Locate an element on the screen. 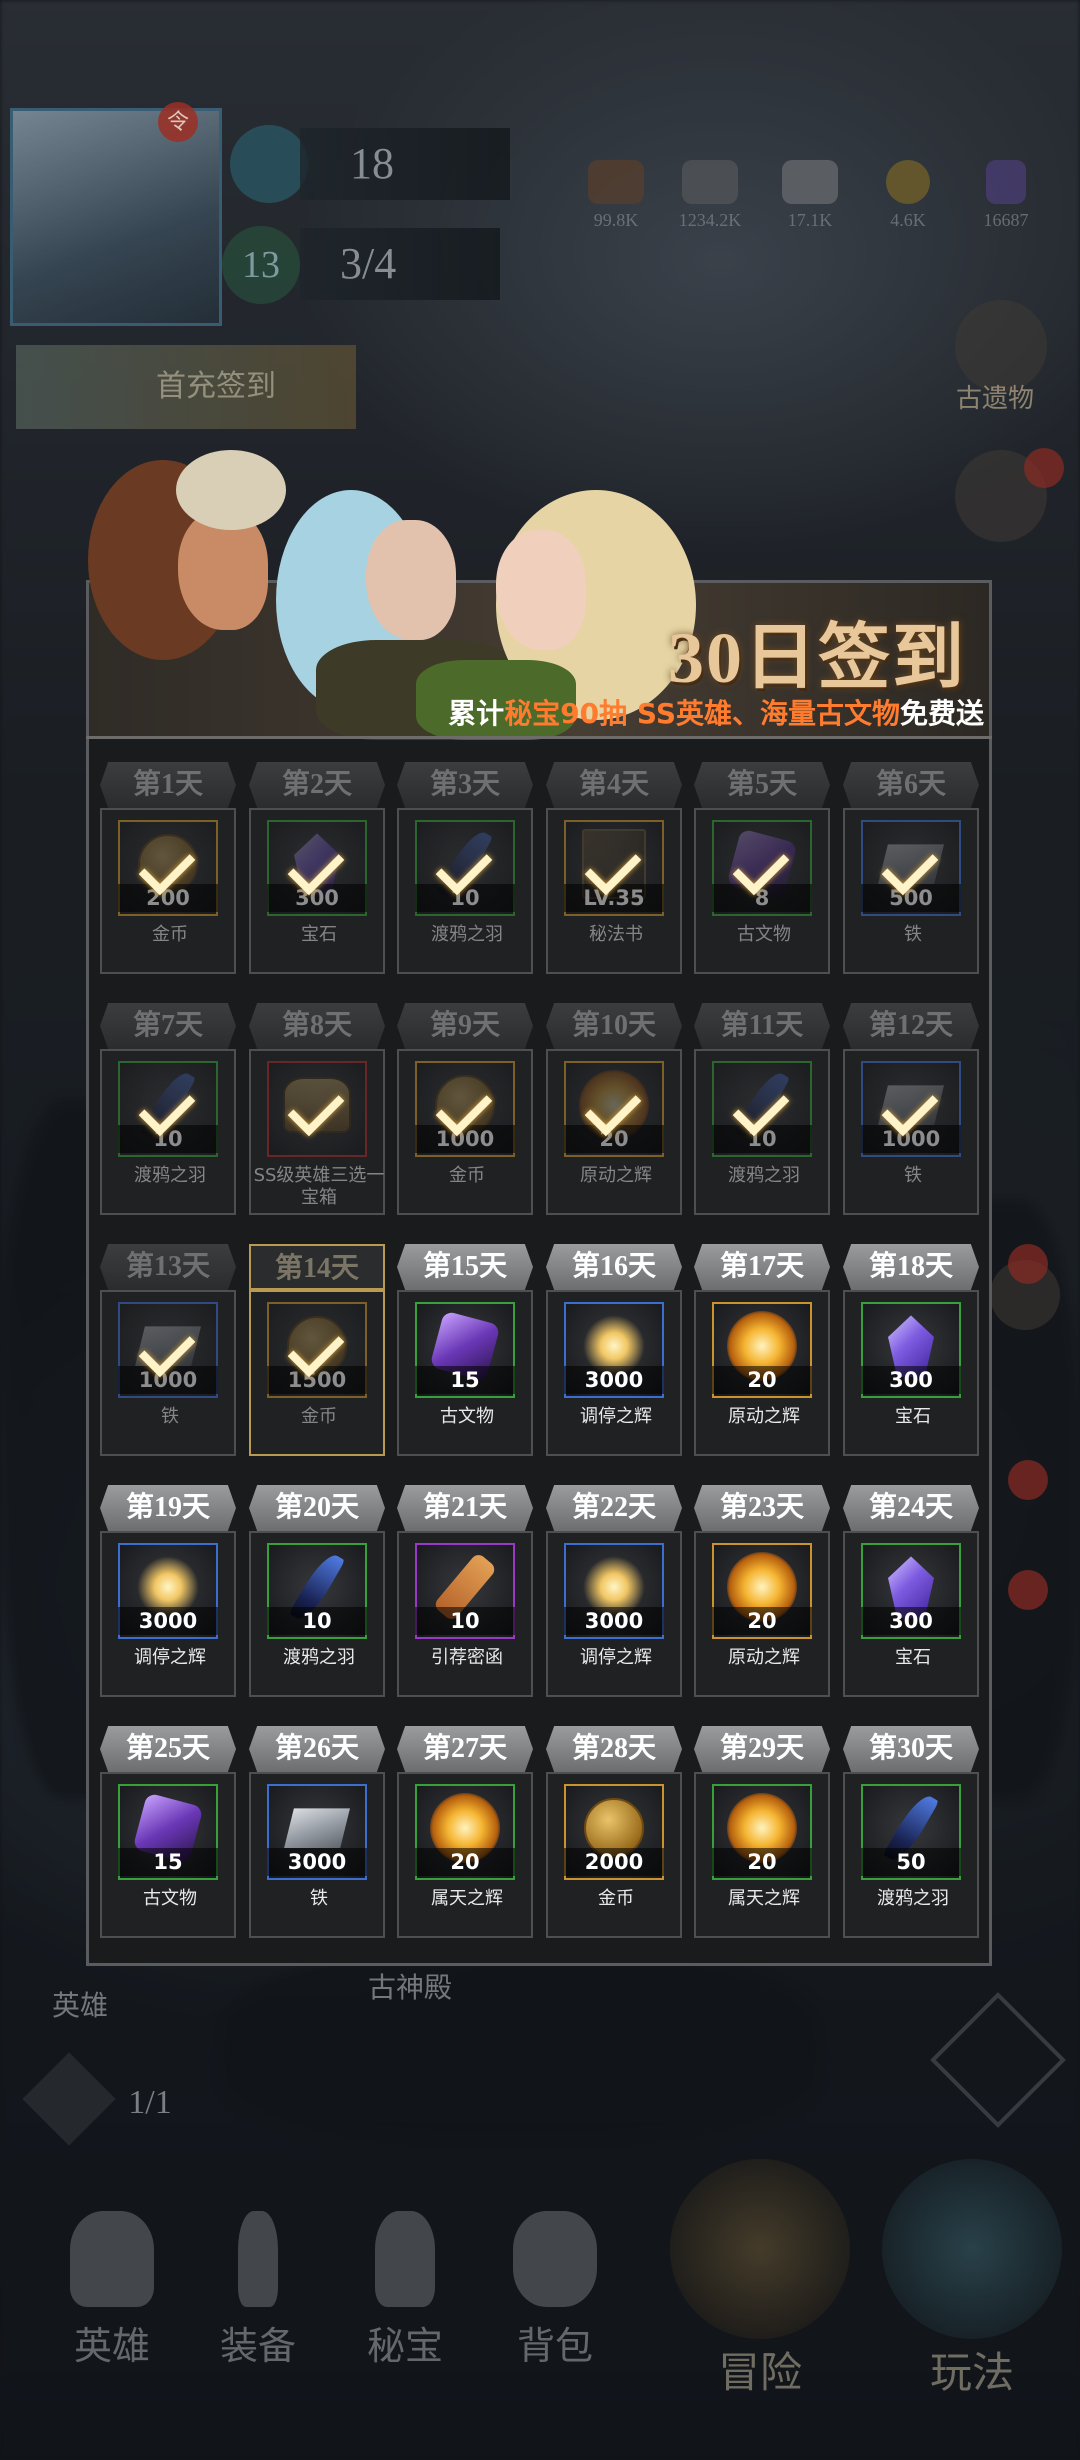 The height and width of the screenshot is (2460, 1080). signin-day-cell: 第10天 20 原动之辉 is located at coordinates (614, 1109).